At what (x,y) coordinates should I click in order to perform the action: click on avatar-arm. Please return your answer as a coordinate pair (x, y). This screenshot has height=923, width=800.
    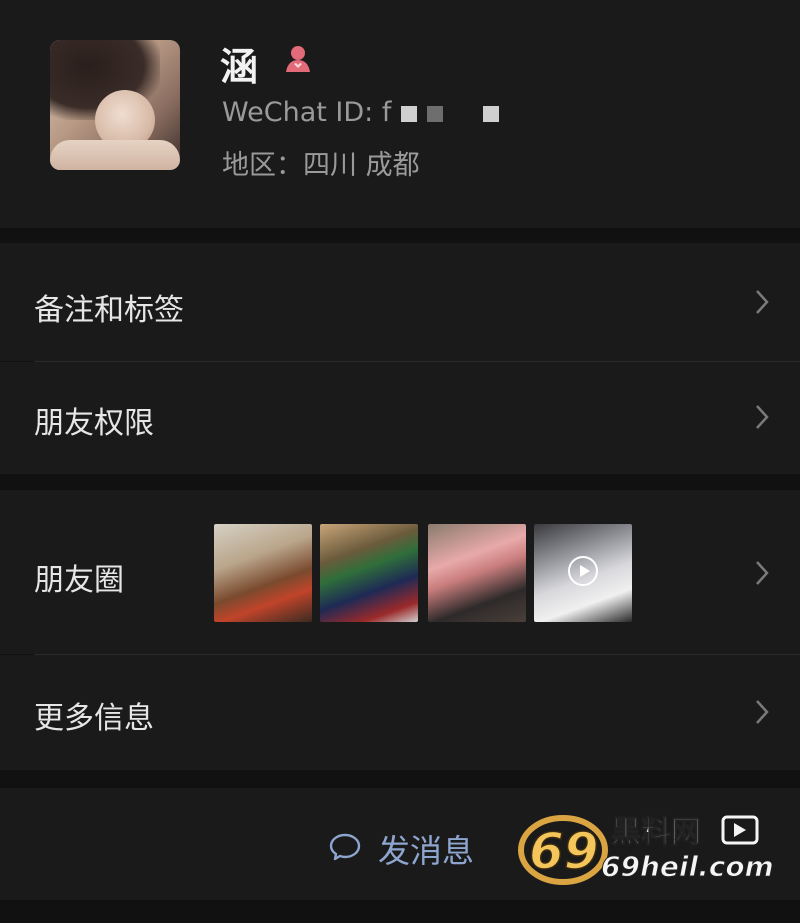
    Looking at the image, I should click on (115, 155).